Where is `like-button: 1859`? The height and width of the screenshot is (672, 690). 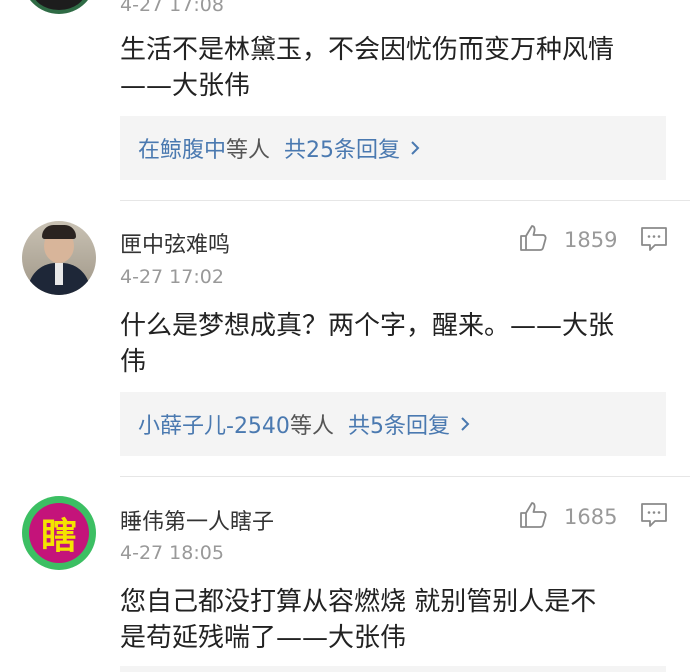
like-button: 1859 is located at coordinates (567, 240).